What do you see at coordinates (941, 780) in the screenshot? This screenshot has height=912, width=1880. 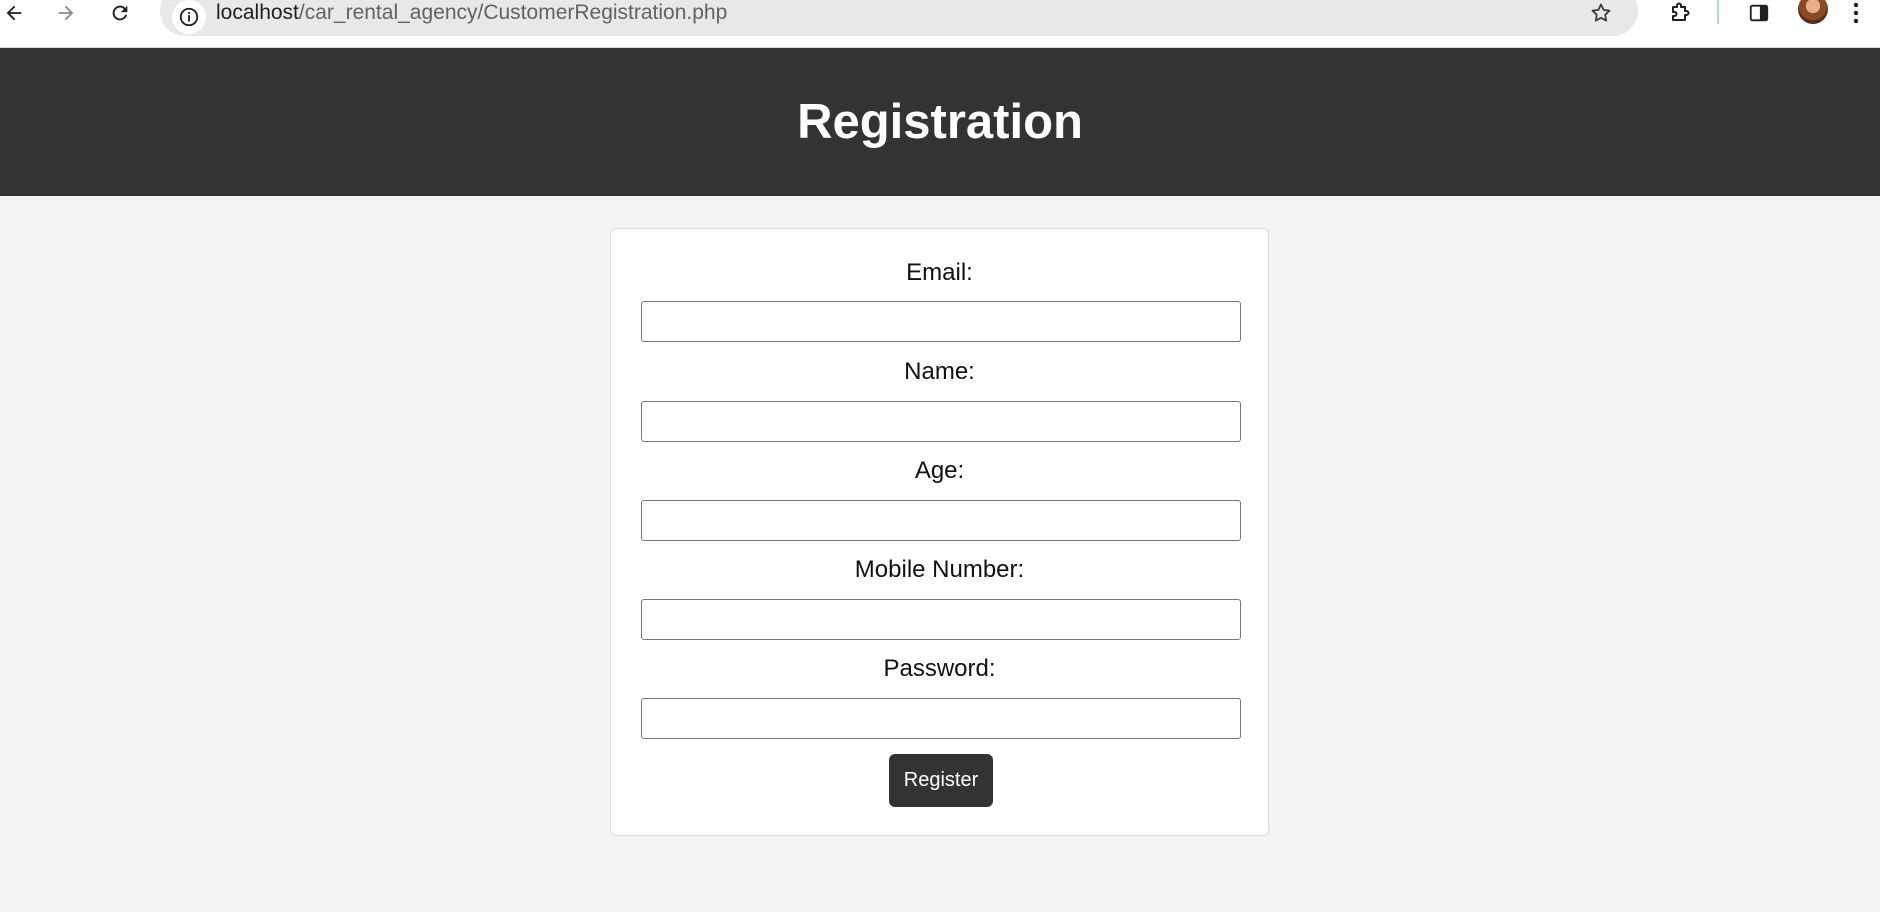 I see `register-button: Register` at bounding box center [941, 780].